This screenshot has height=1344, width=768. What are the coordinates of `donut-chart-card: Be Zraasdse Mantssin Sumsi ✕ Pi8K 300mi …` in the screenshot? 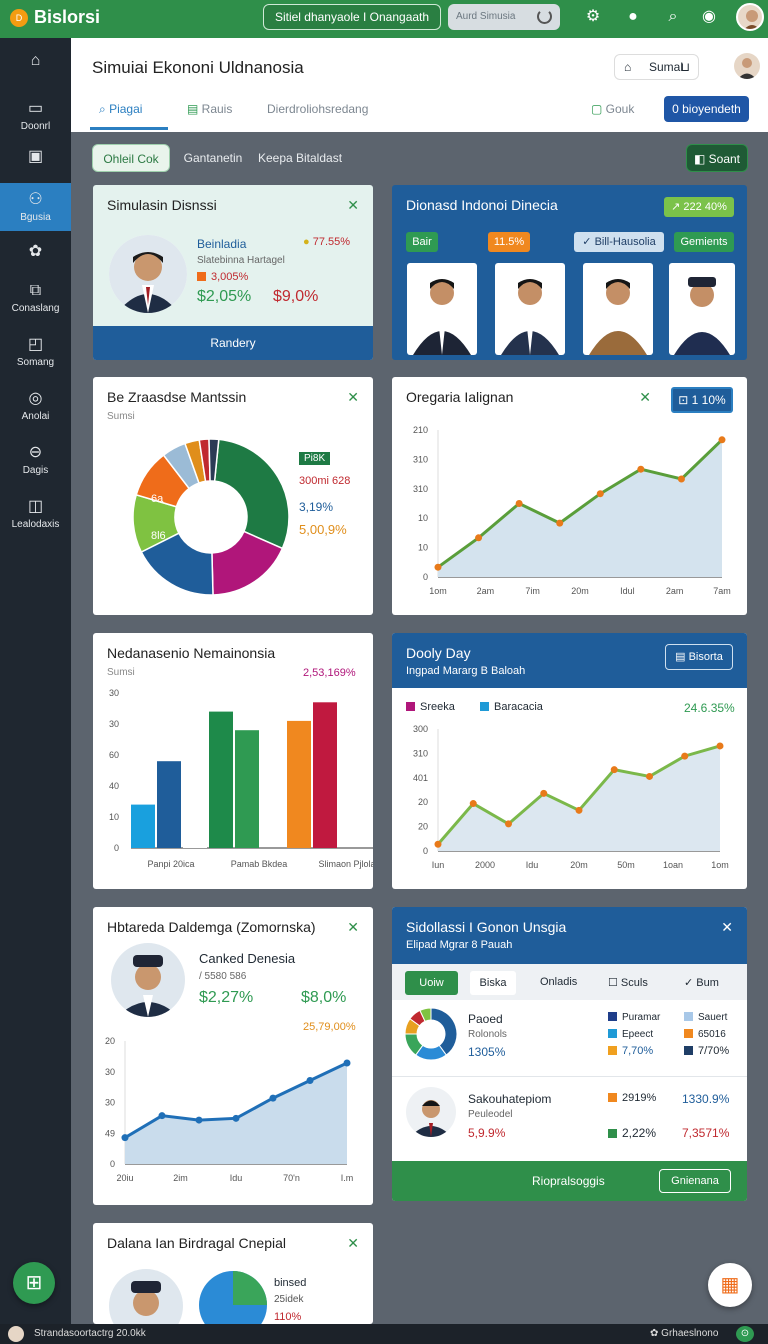 It's located at (233, 496).